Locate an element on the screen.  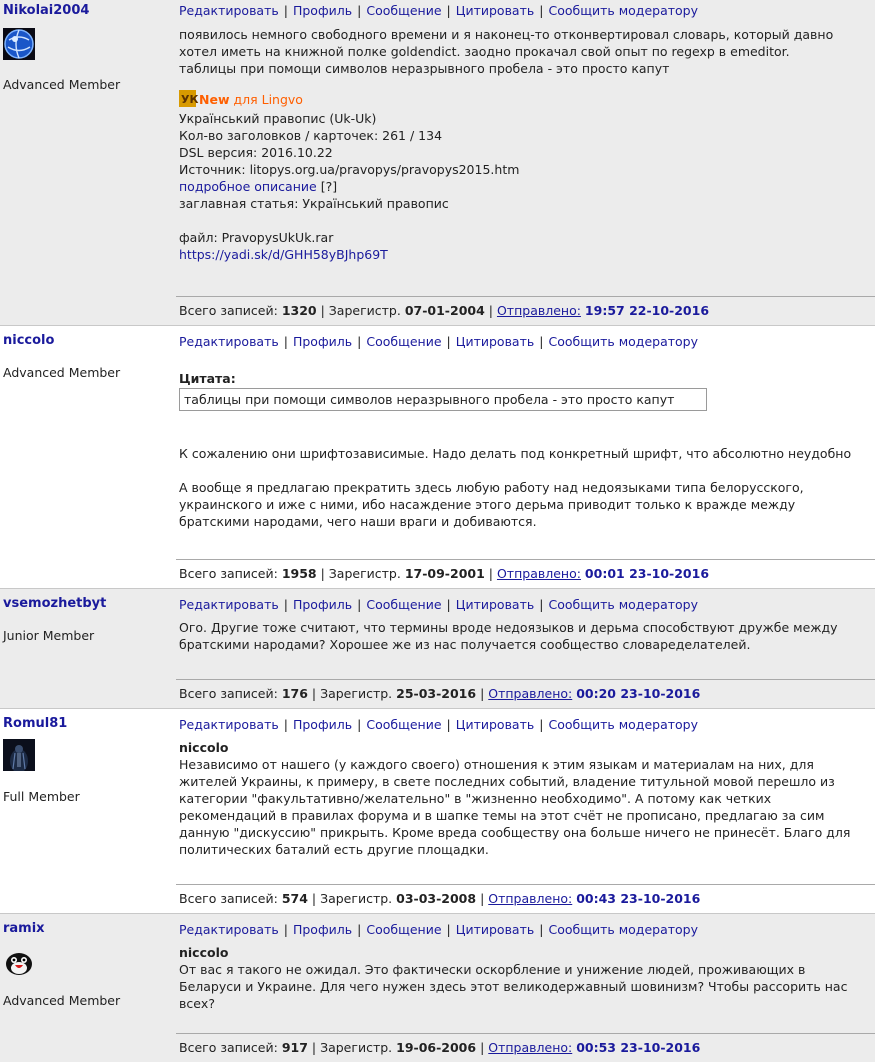
sent-time: 00:01 23-10-2016 is located at coordinates (647, 573).